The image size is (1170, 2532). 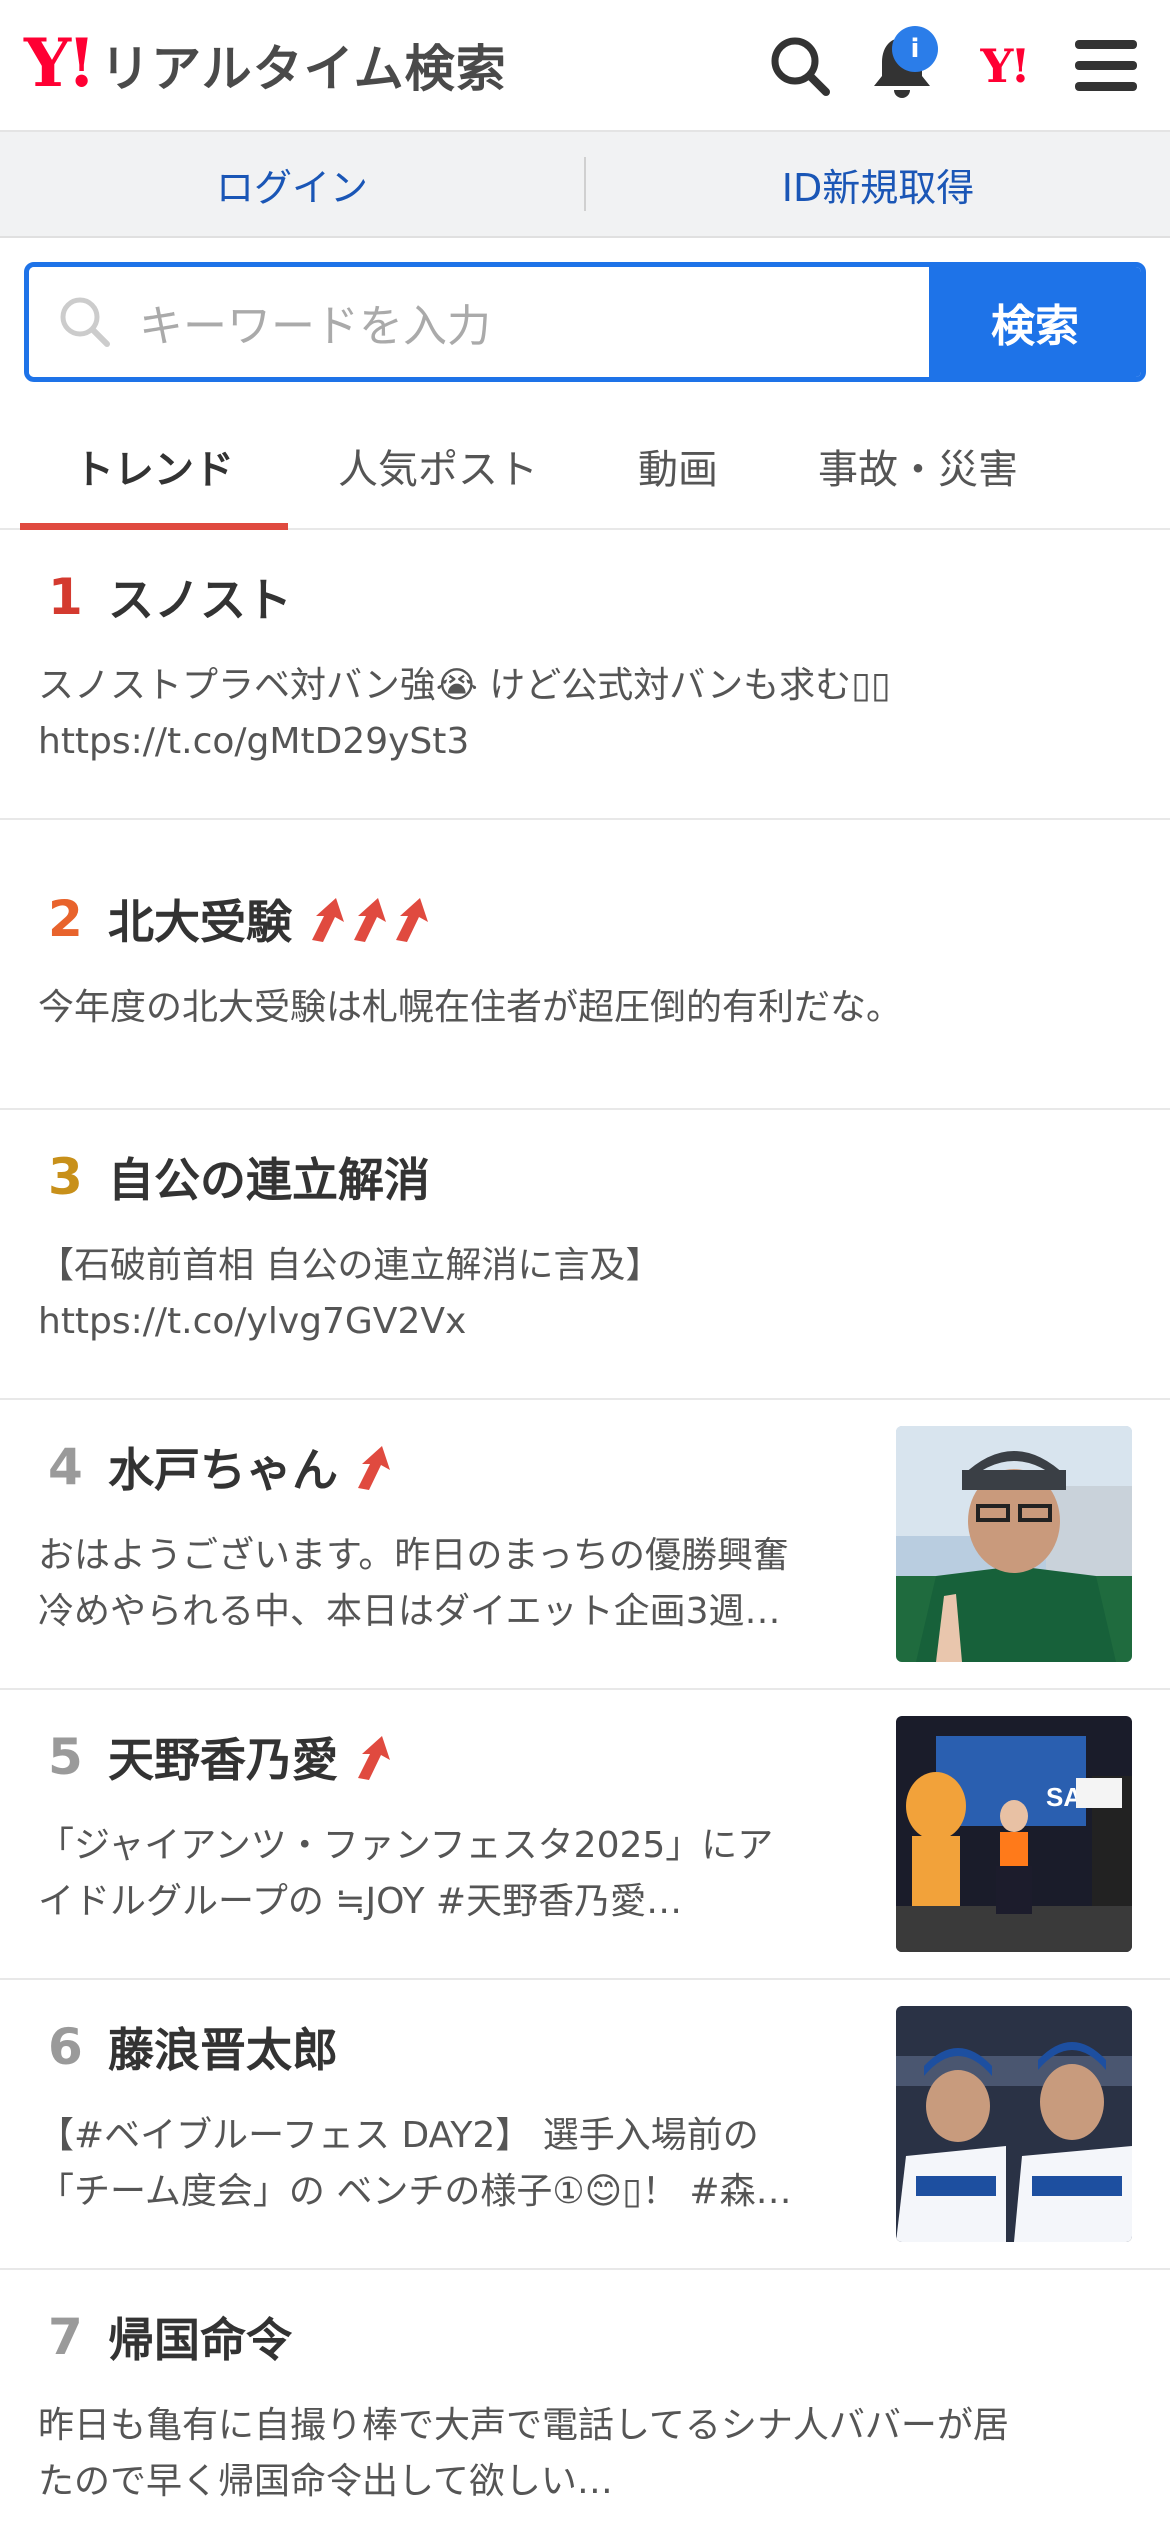 What do you see at coordinates (200, 600) in the screenshot?
I see `trend-title: スノスト` at bounding box center [200, 600].